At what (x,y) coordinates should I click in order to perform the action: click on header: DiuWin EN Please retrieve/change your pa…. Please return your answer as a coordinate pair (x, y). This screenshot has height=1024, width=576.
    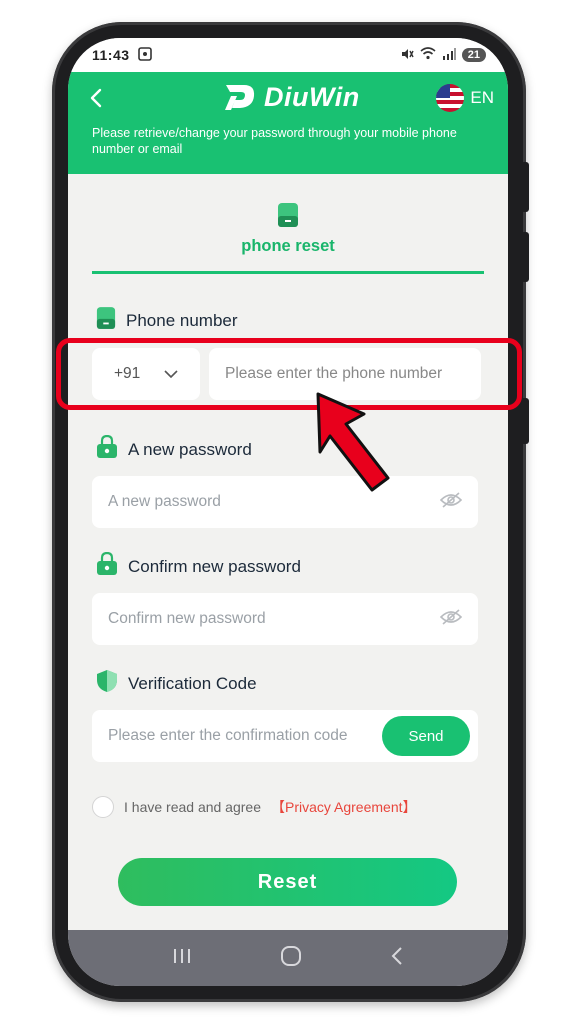
    Looking at the image, I should click on (288, 123).